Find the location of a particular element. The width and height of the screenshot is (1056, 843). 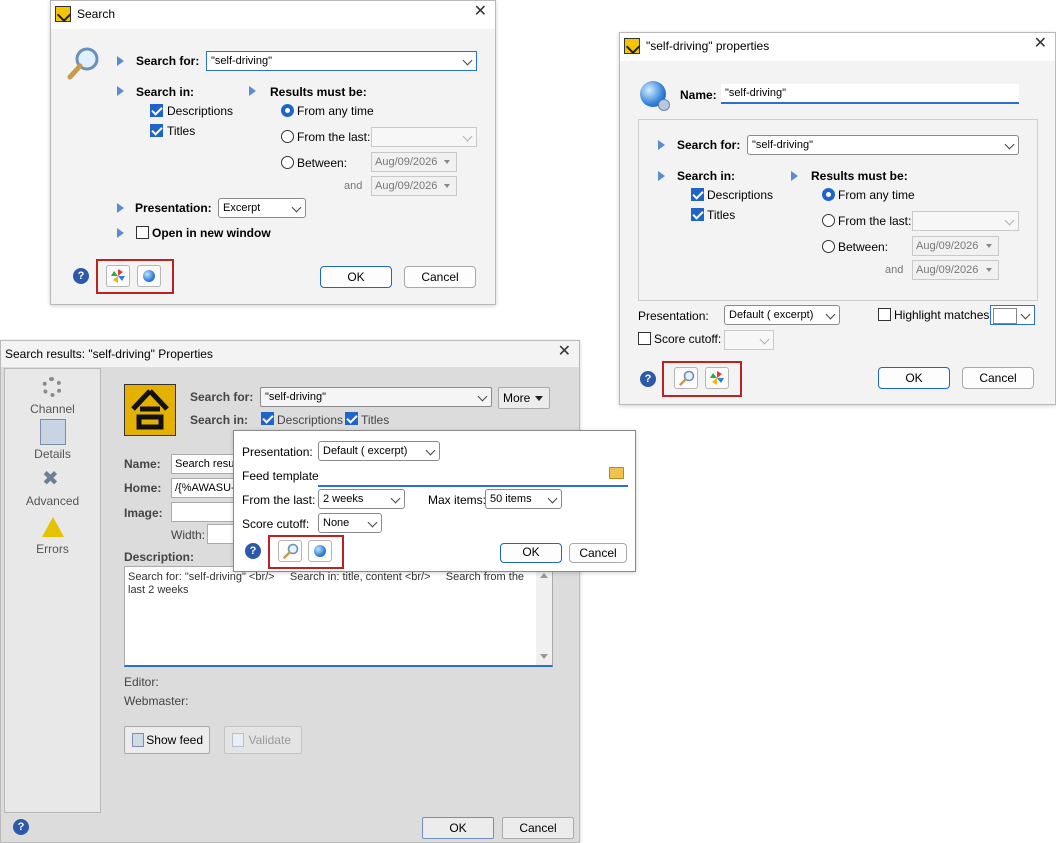

highlight-matches-checkbox is located at coordinates (884, 314).